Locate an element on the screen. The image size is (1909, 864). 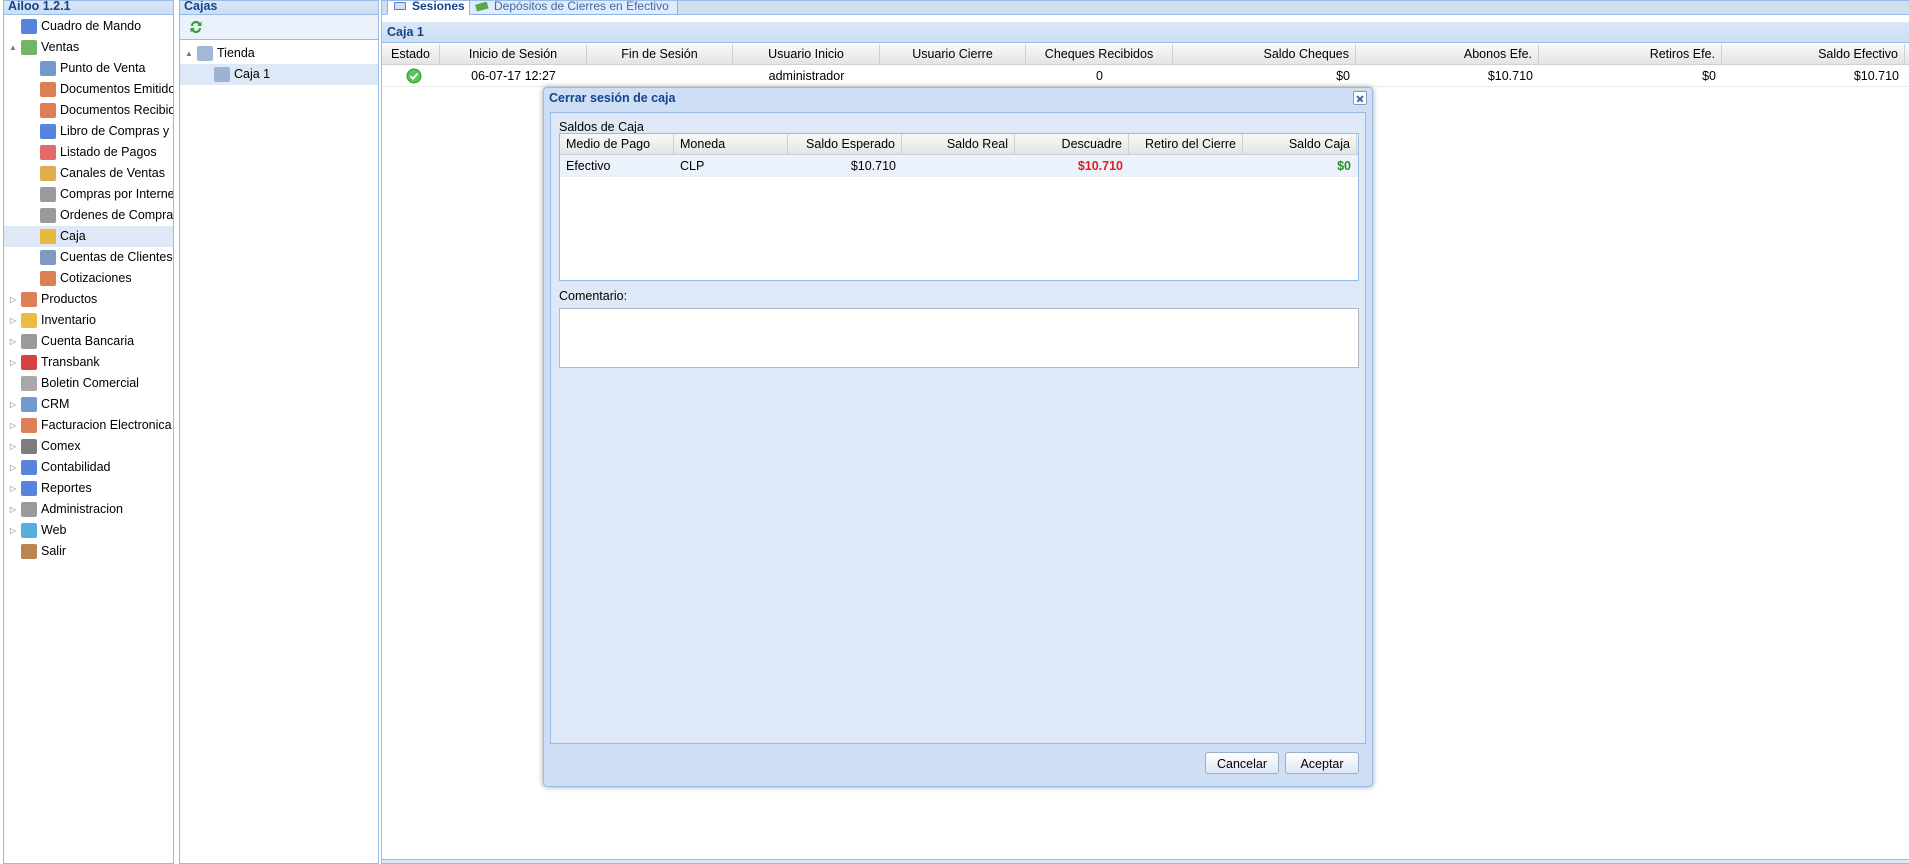
nav-item: Libro de Compras y Ventas is located at coordinates (88, 131).